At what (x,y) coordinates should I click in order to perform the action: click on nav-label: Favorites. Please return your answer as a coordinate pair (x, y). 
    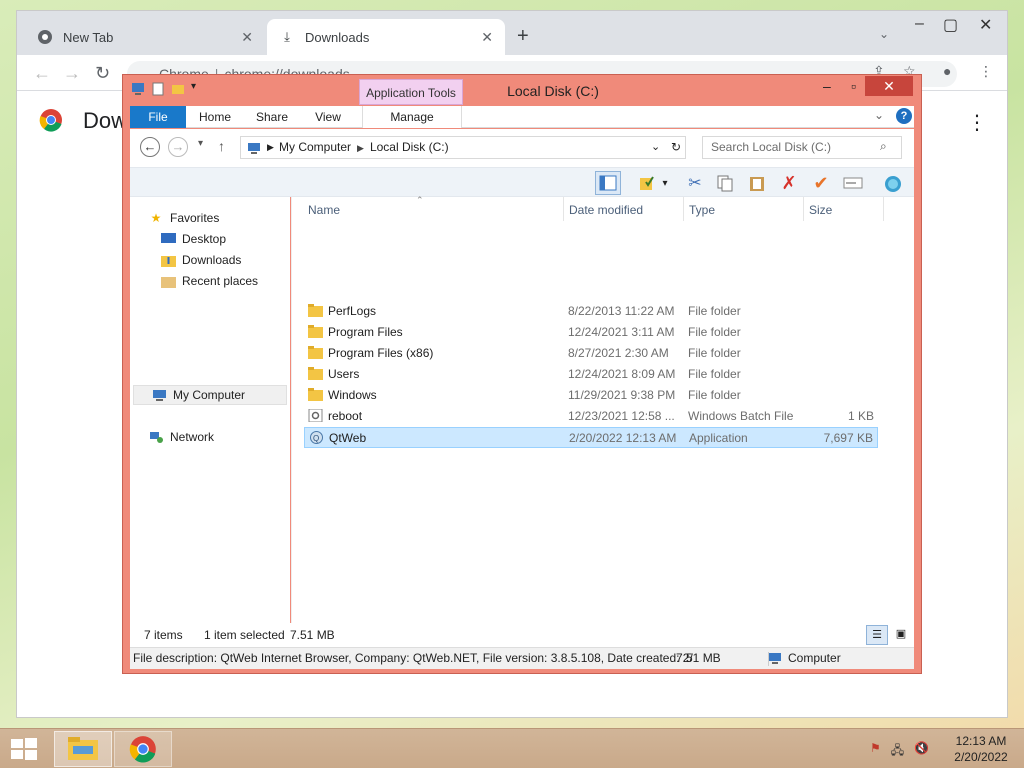
    Looking at the image, I should click on (195, 218).